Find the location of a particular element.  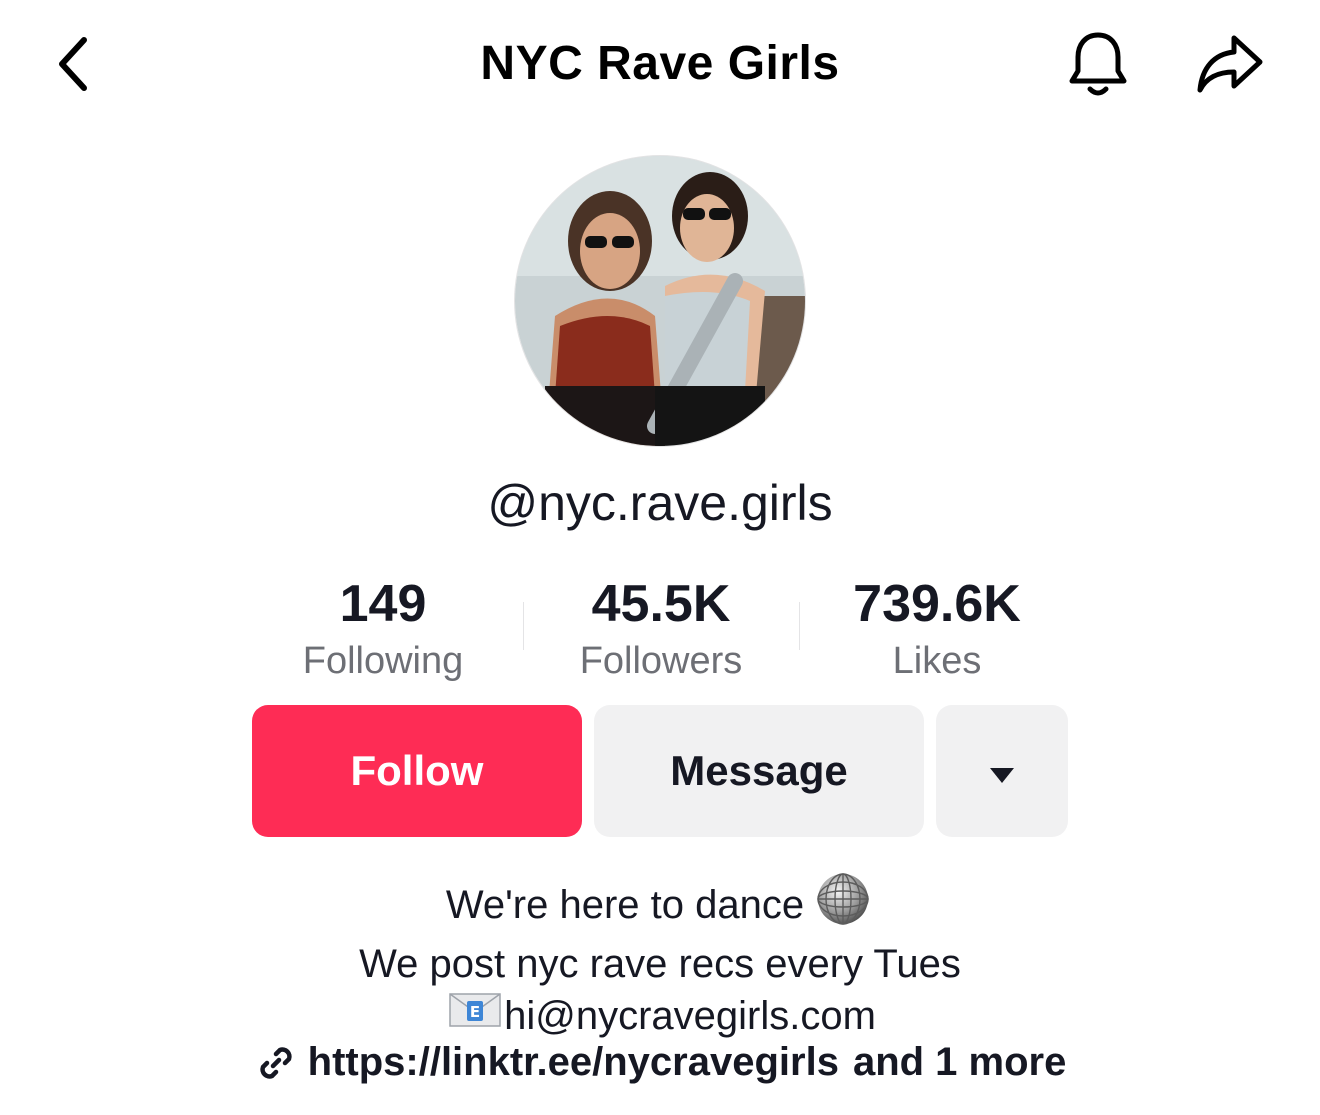

notifications-button is located at coordinates (1098, 66).